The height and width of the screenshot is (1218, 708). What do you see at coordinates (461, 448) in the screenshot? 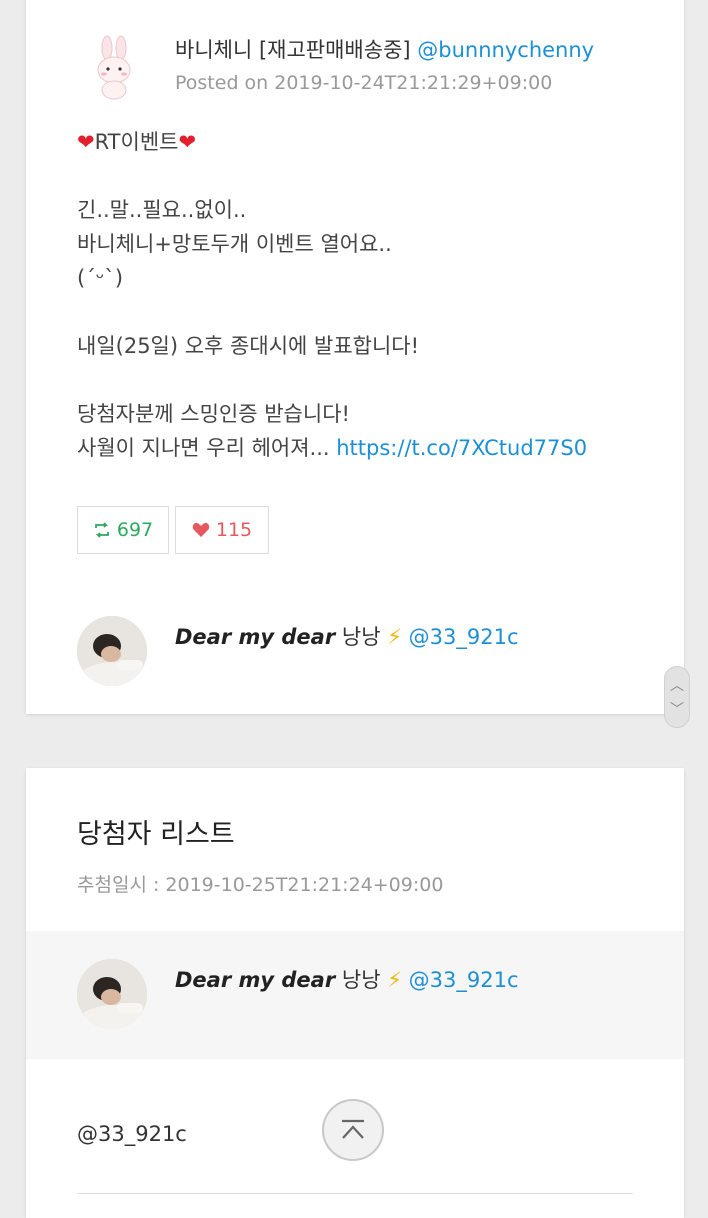
I see `tweet-link: https://t.co/7XCtud77S0` at bounding box center [461, 448].